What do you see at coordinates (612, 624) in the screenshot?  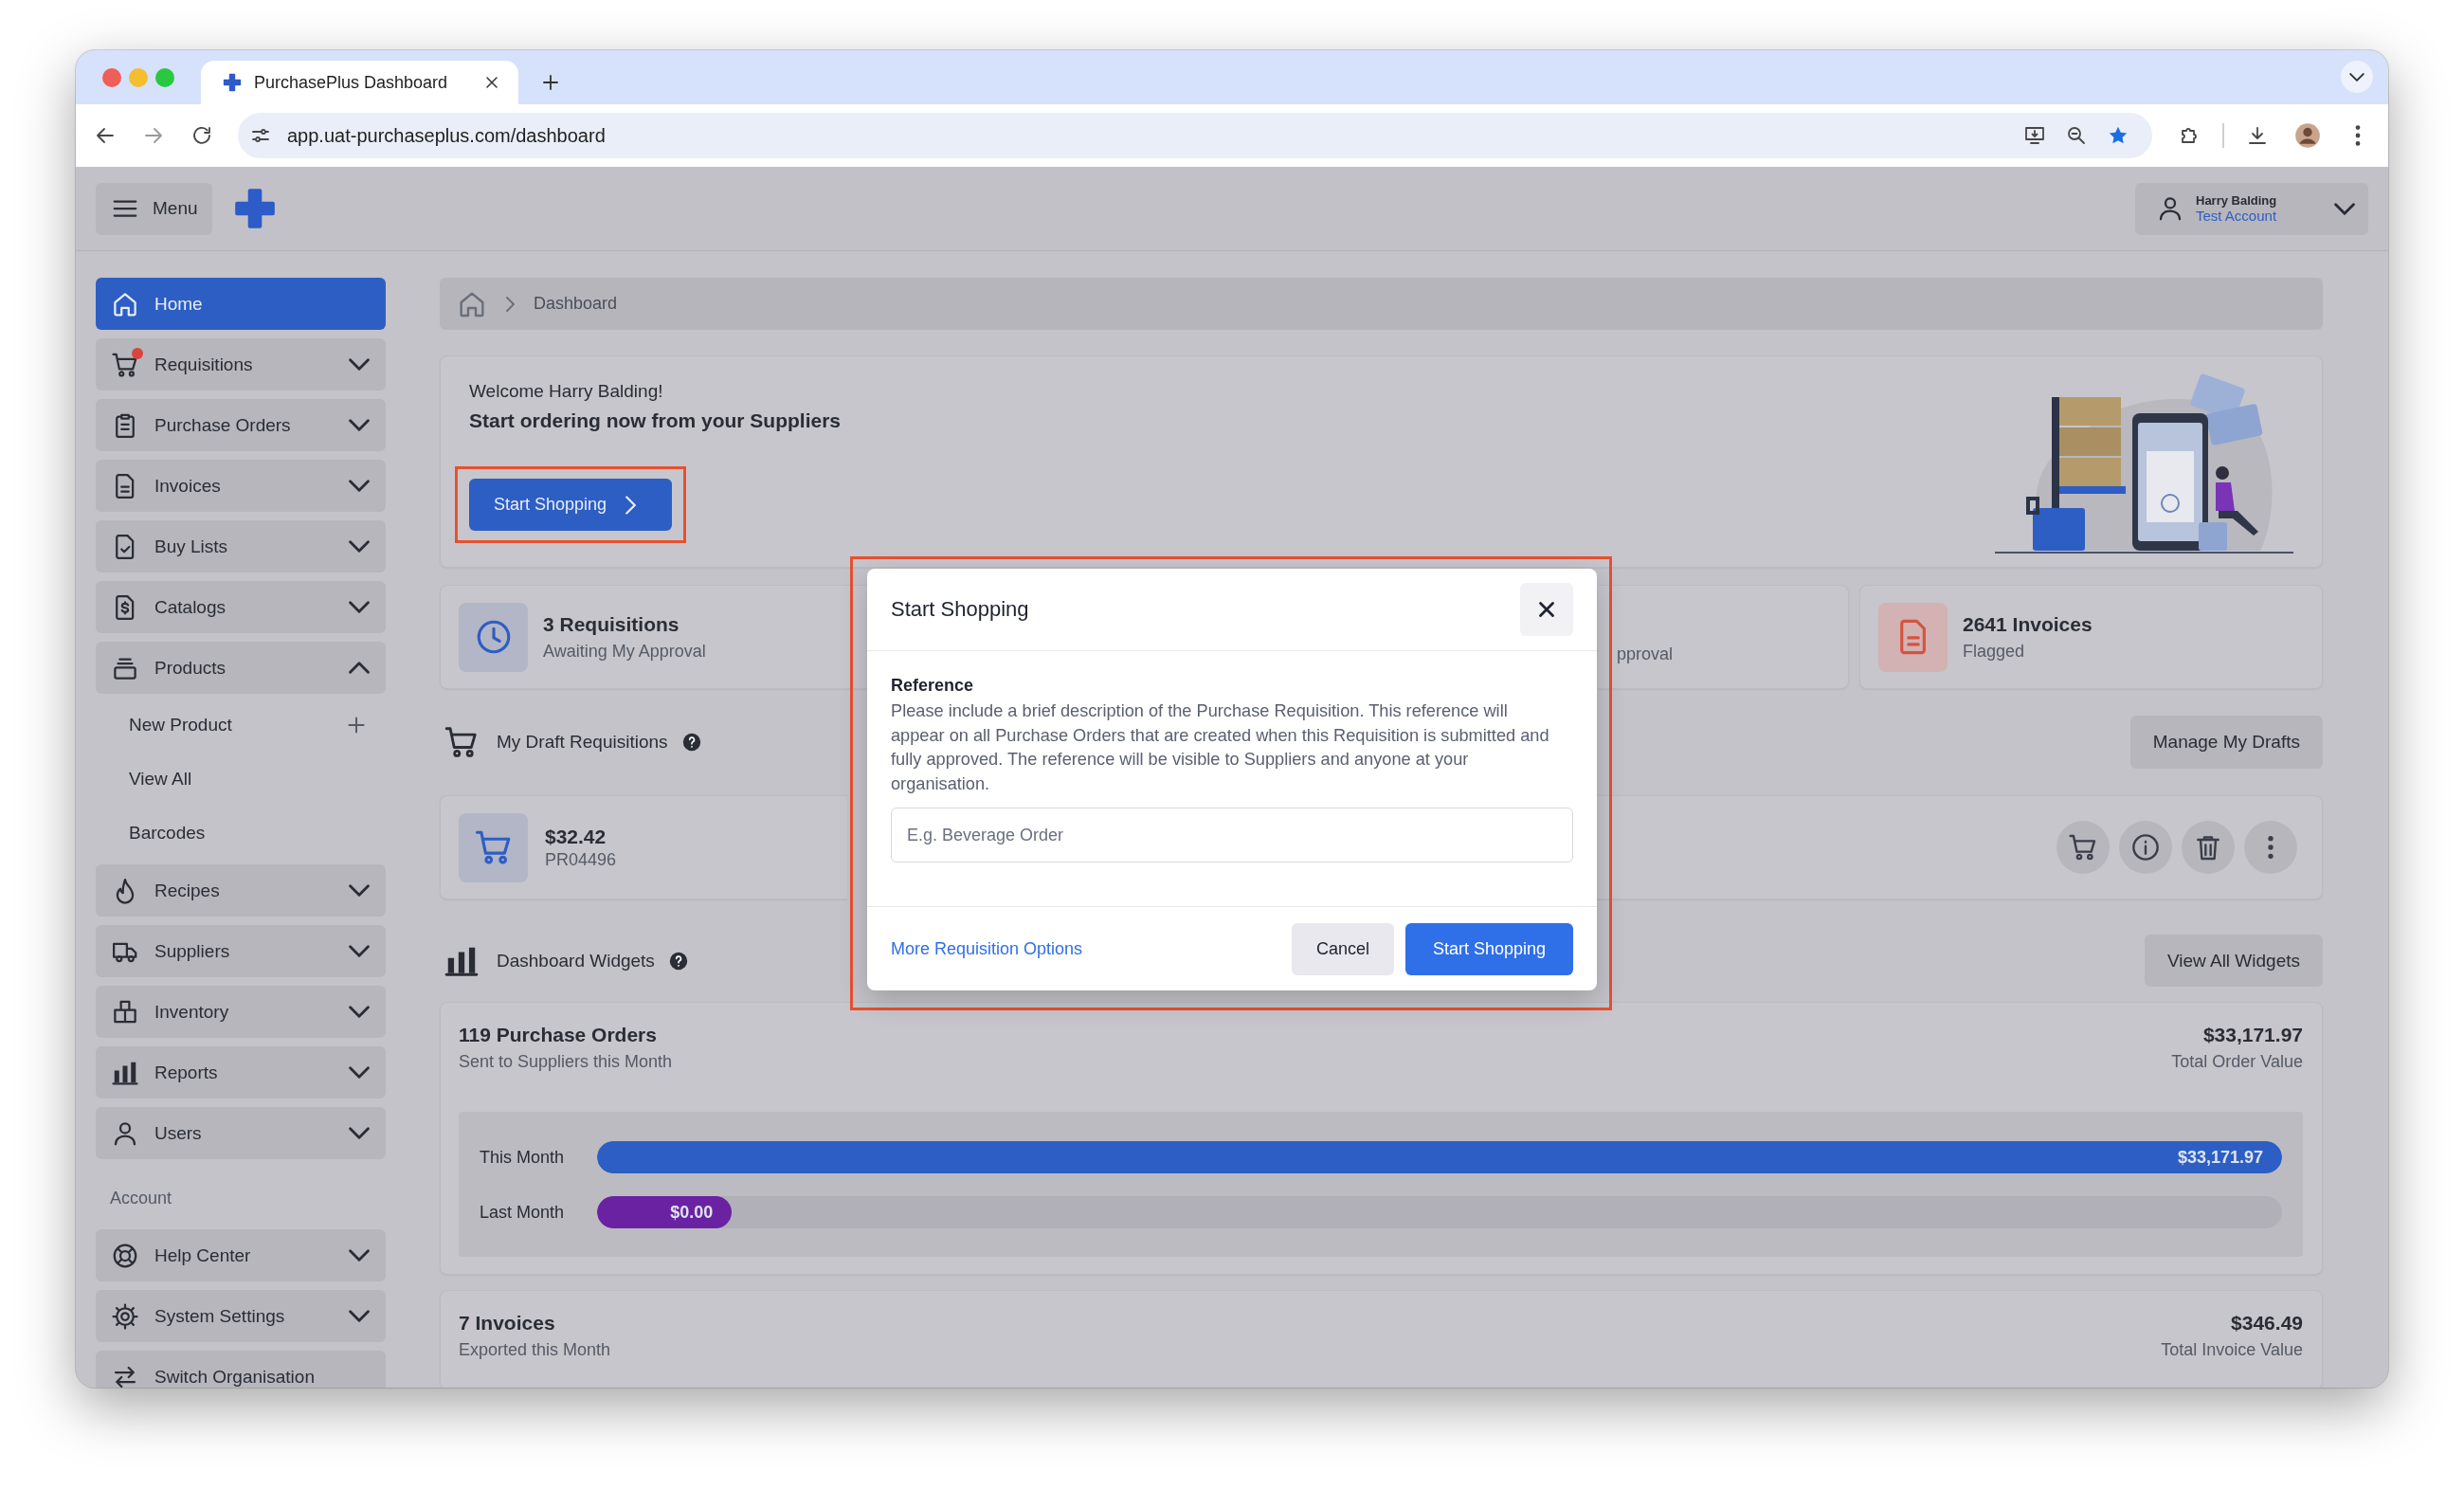 I see `stat-title: 3 Requisitions` at bounding box center [612, 624].